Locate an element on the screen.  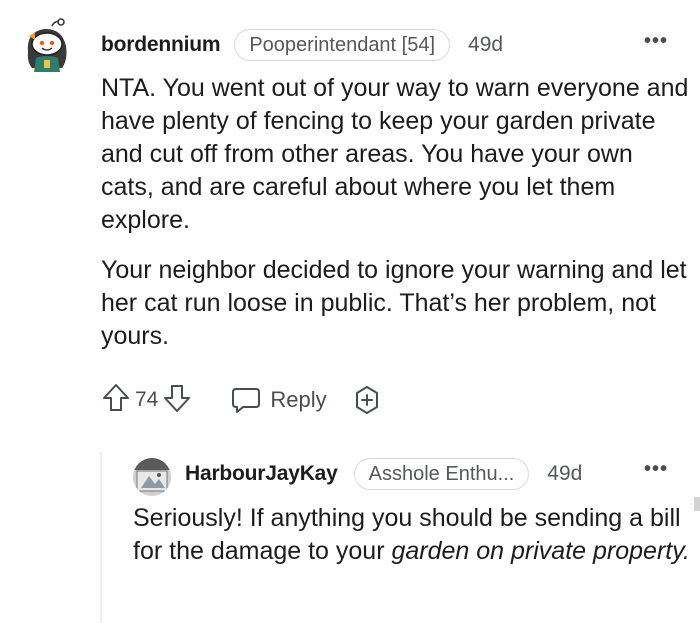
snoo-avatar-icon is located at coordinates (47, 45).